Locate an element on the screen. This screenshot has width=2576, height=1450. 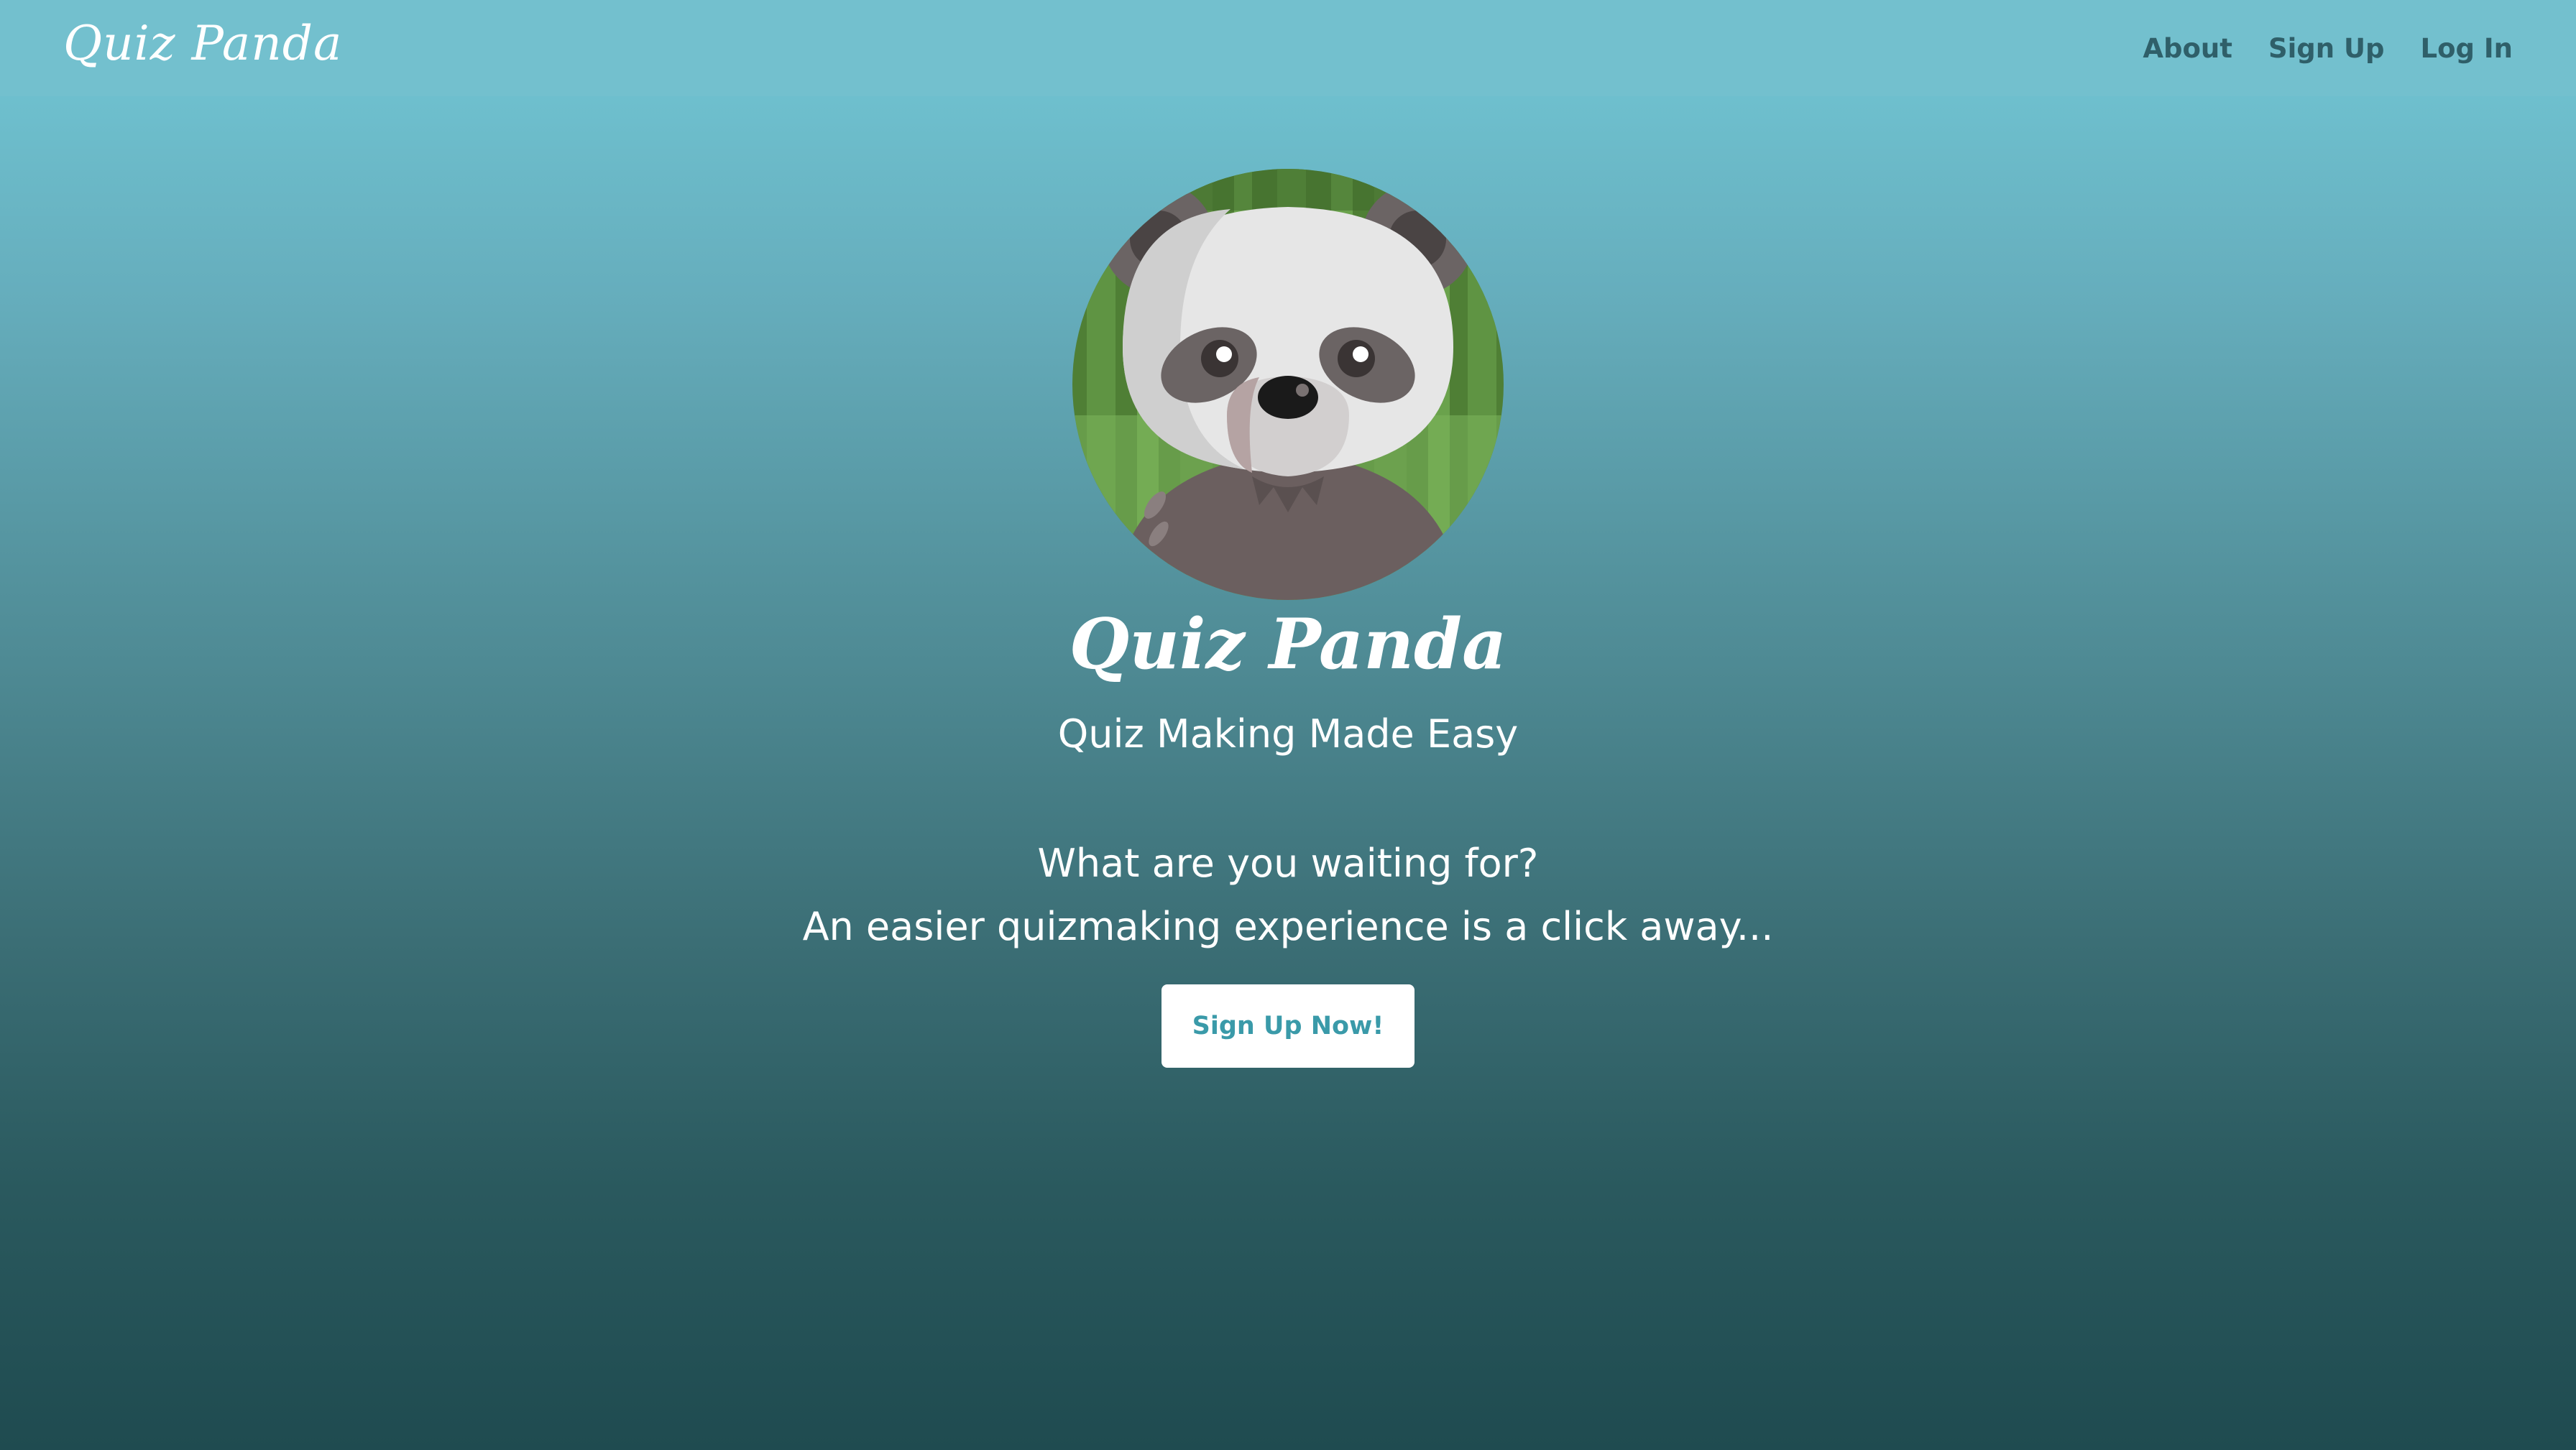
nav-signup-link: Sign Up is located at coordinates (2326, 48).